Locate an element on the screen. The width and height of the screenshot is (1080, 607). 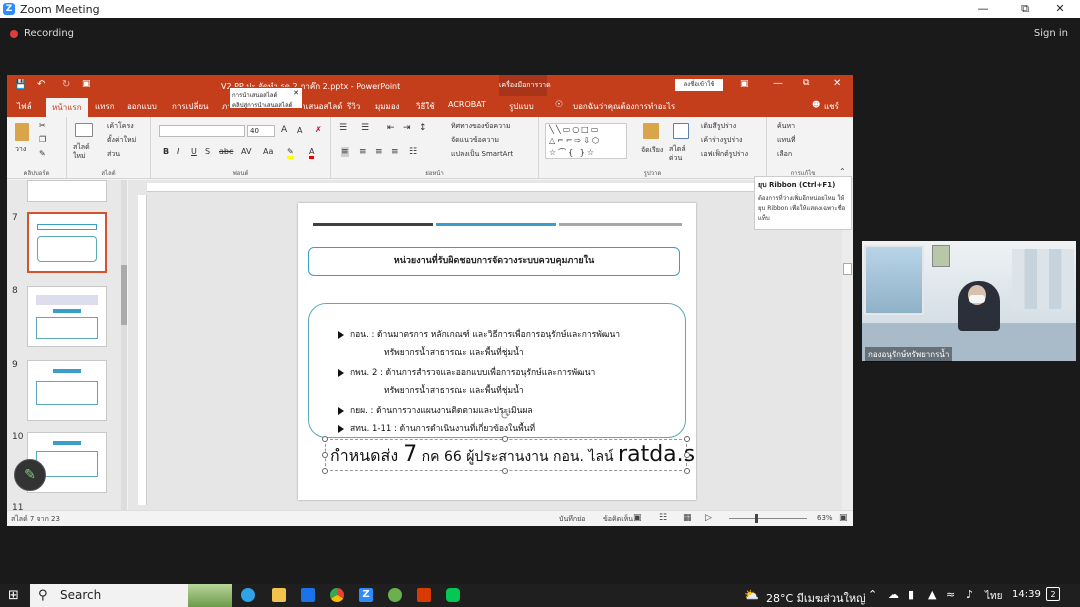
thumbnail-scrollbar is located at coordinates (124, 345).